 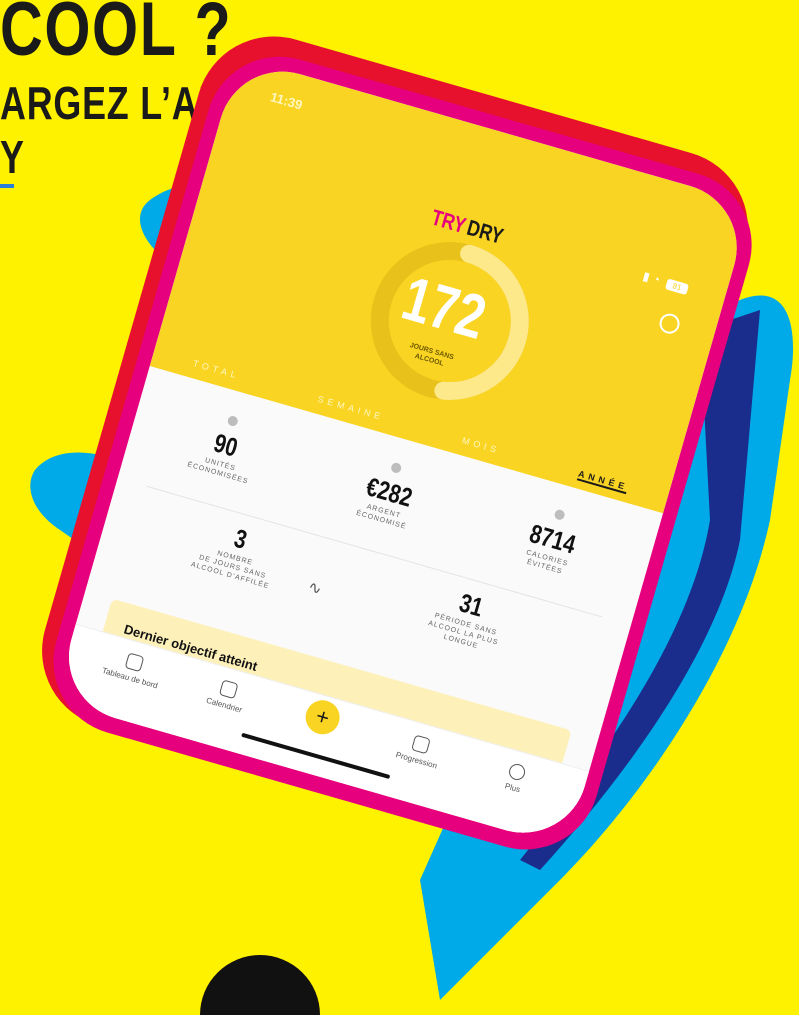 I want to click on euro-coin-icon, so click(x=396, y=468).